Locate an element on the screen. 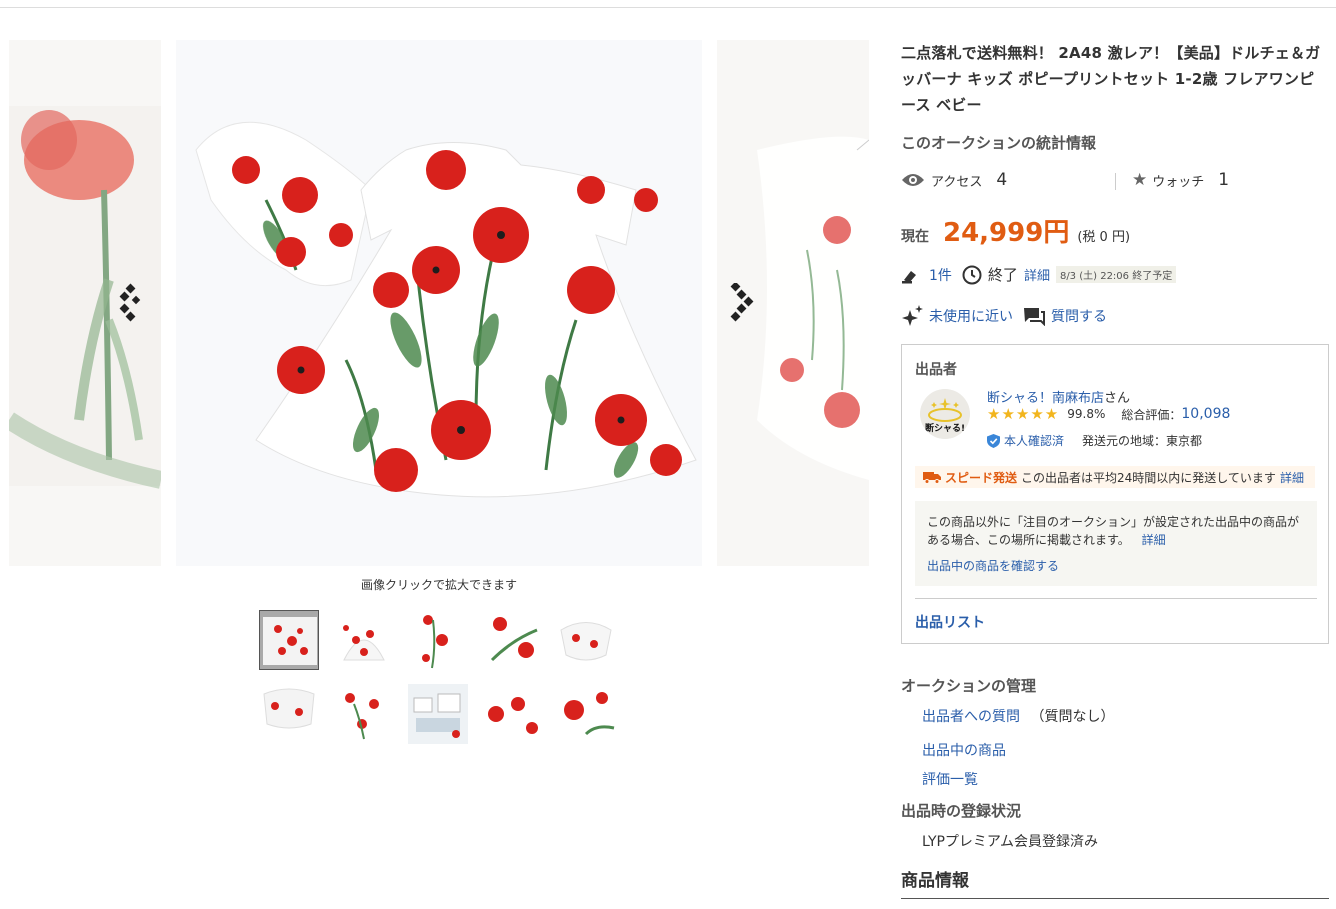 This screenshot has height=909, width=1336. chevron-left-icon is located at coordinates (133, 303).